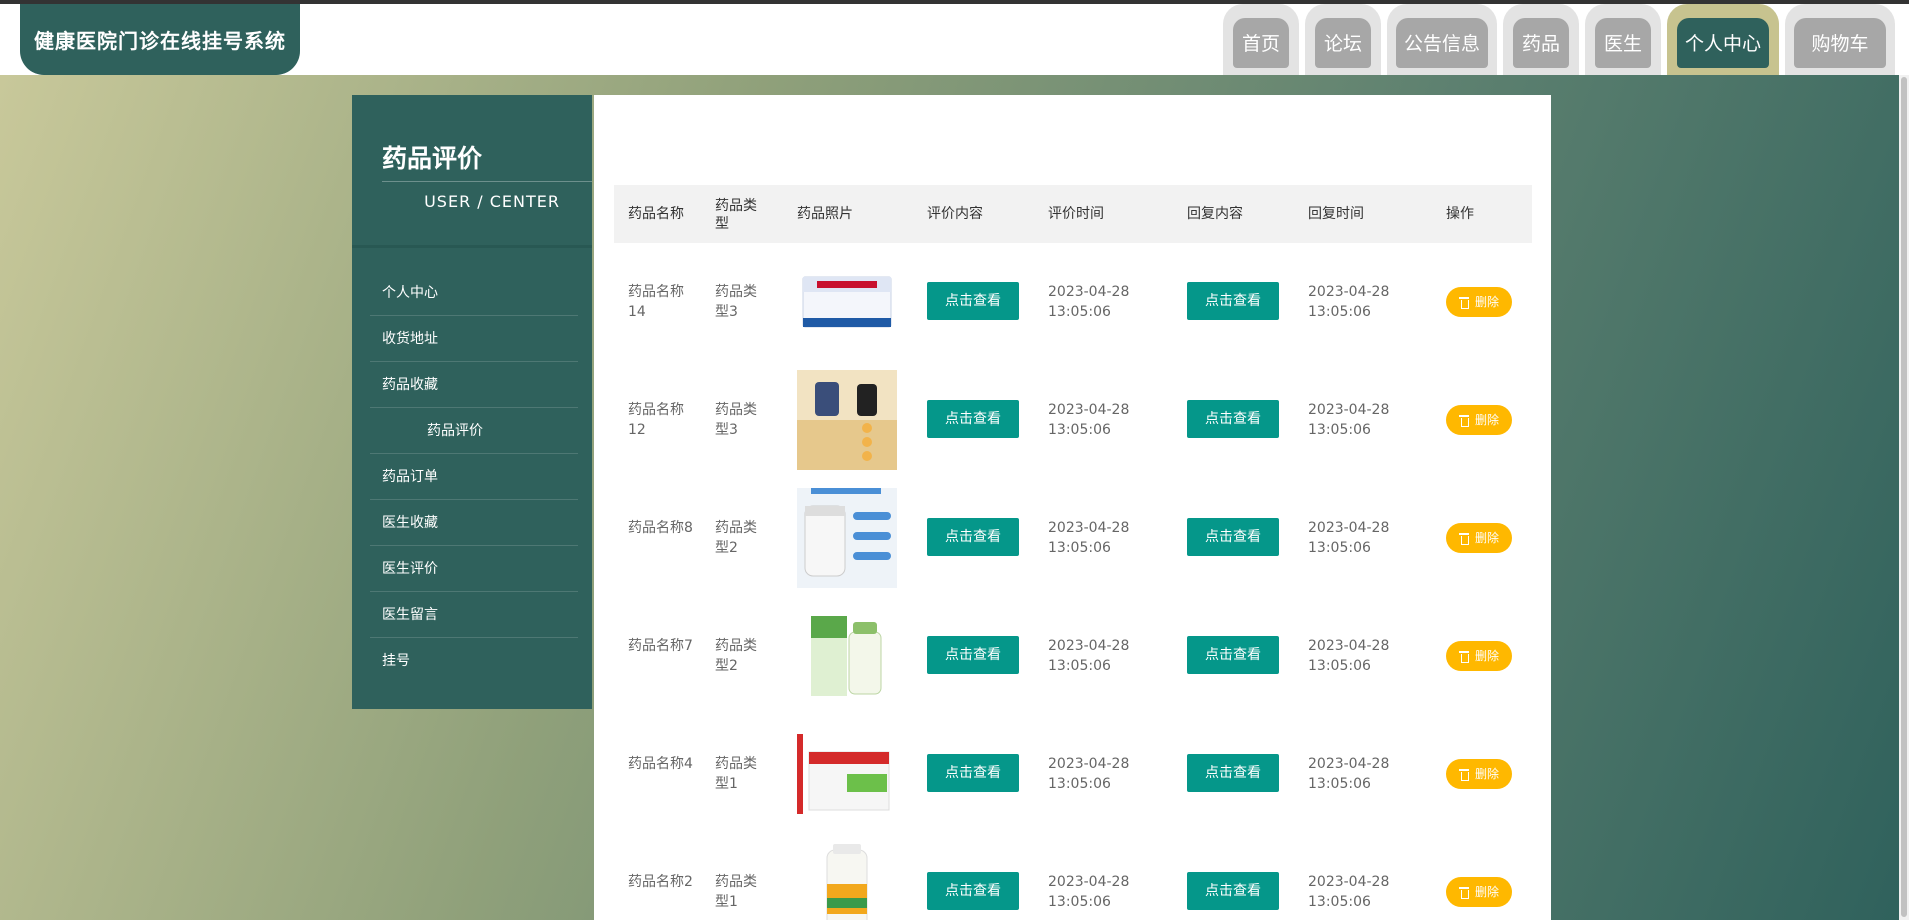 The width and height of the screenshot is (1909, 920). I want to click on cell-medicine-name: 药品名称8, so click(660, 528).